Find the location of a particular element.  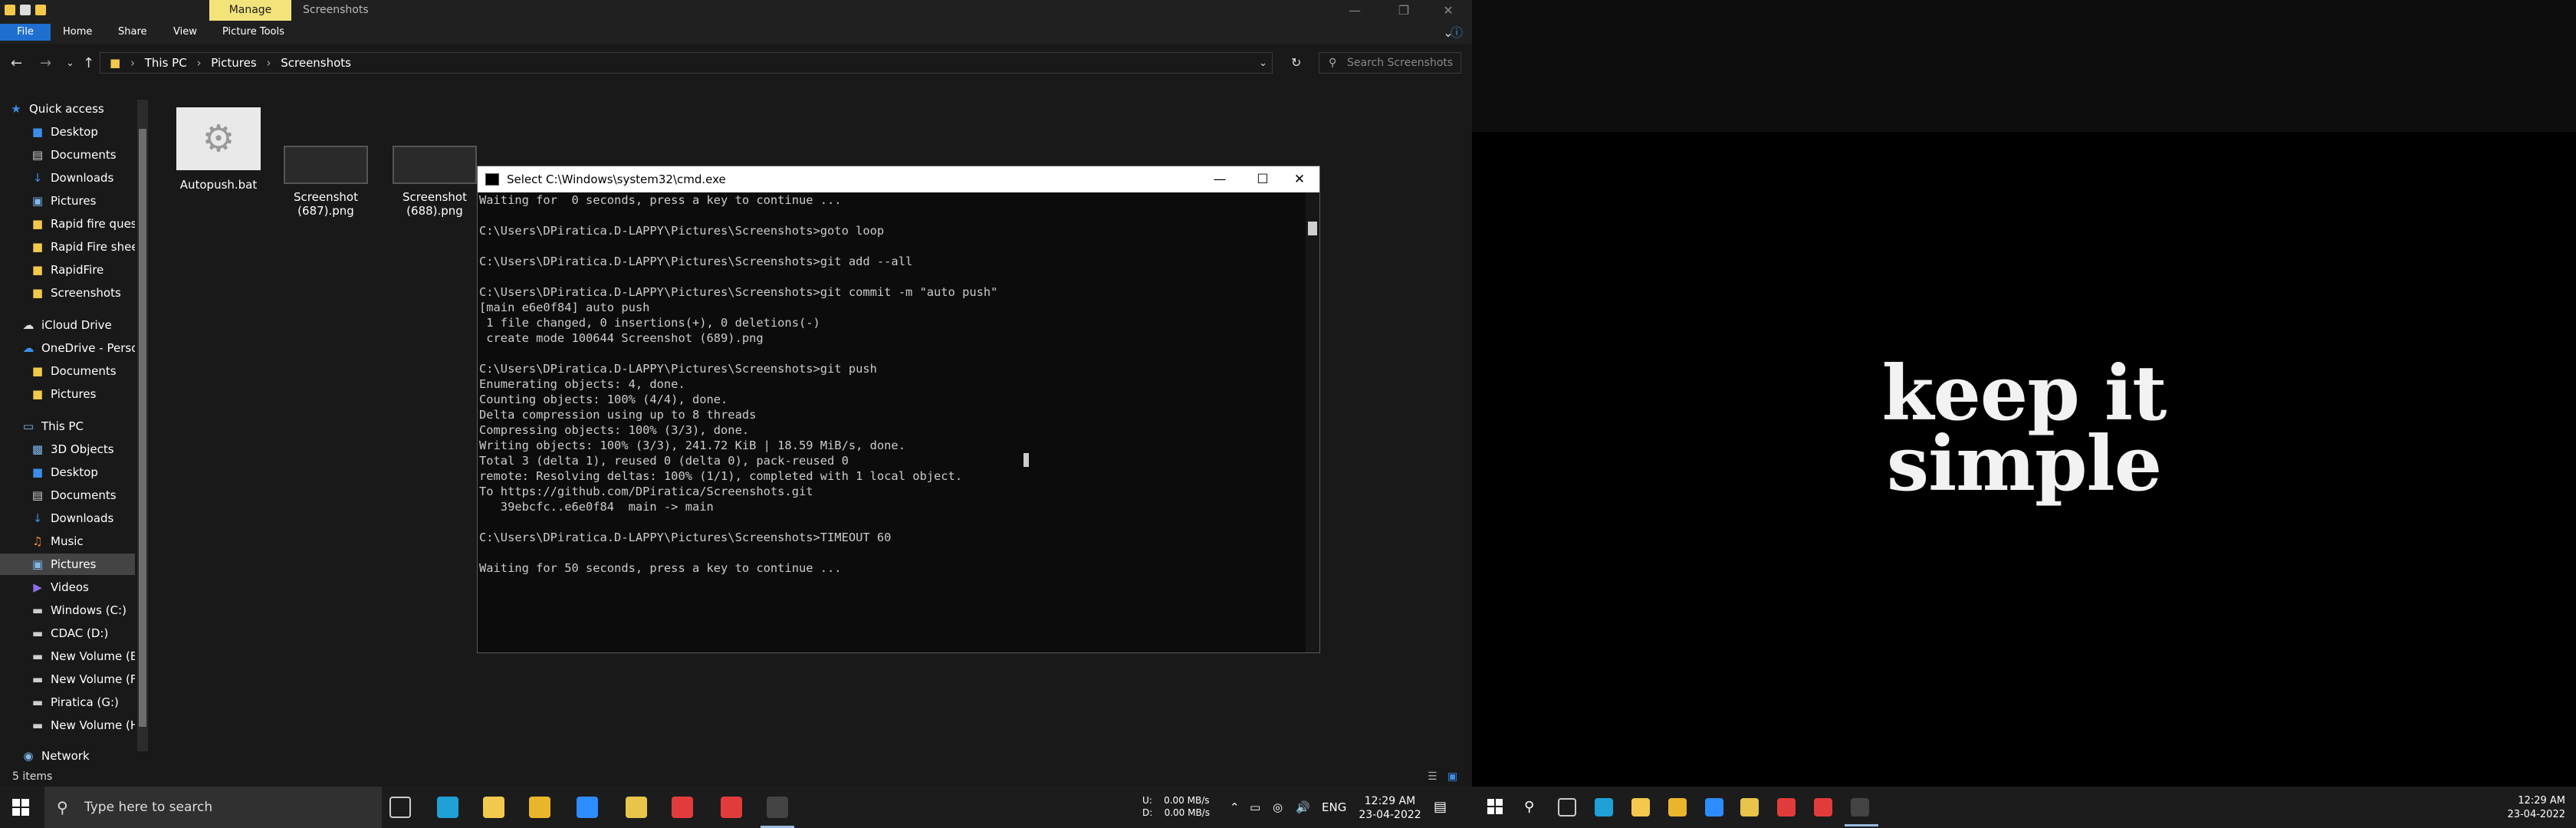

terminal-scrollbar is located at coordinates (1313, 422).